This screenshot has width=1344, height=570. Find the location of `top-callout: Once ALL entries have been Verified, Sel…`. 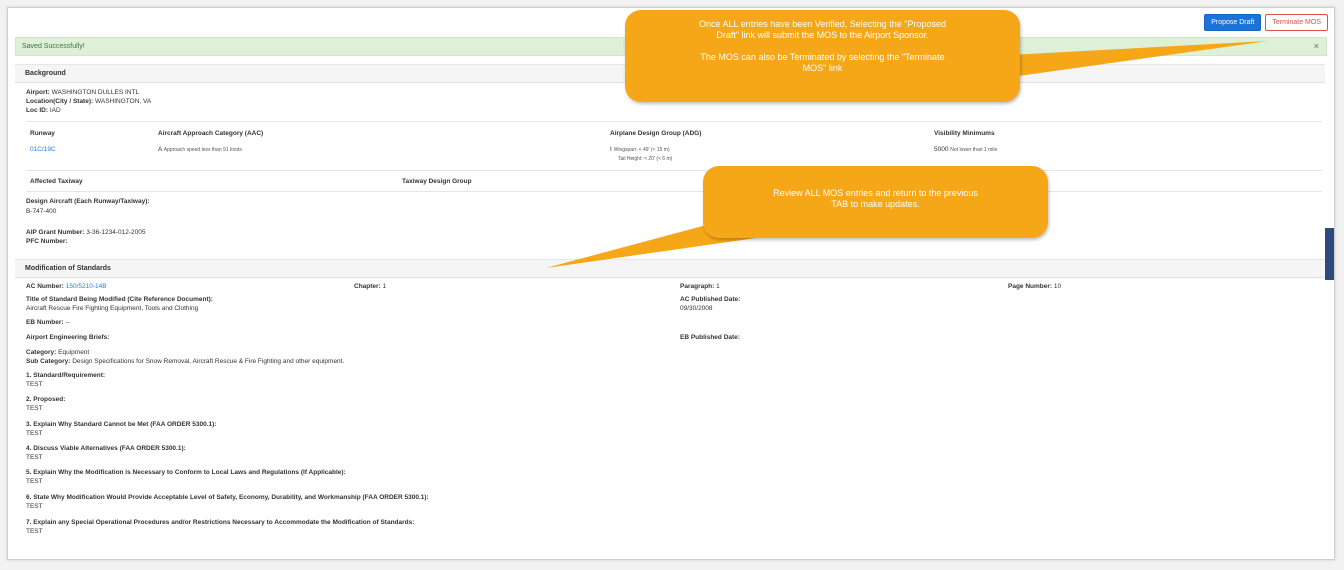

top-callout: Once ALL entries have been Verified, Sel… is located at coordinates (822, 56).